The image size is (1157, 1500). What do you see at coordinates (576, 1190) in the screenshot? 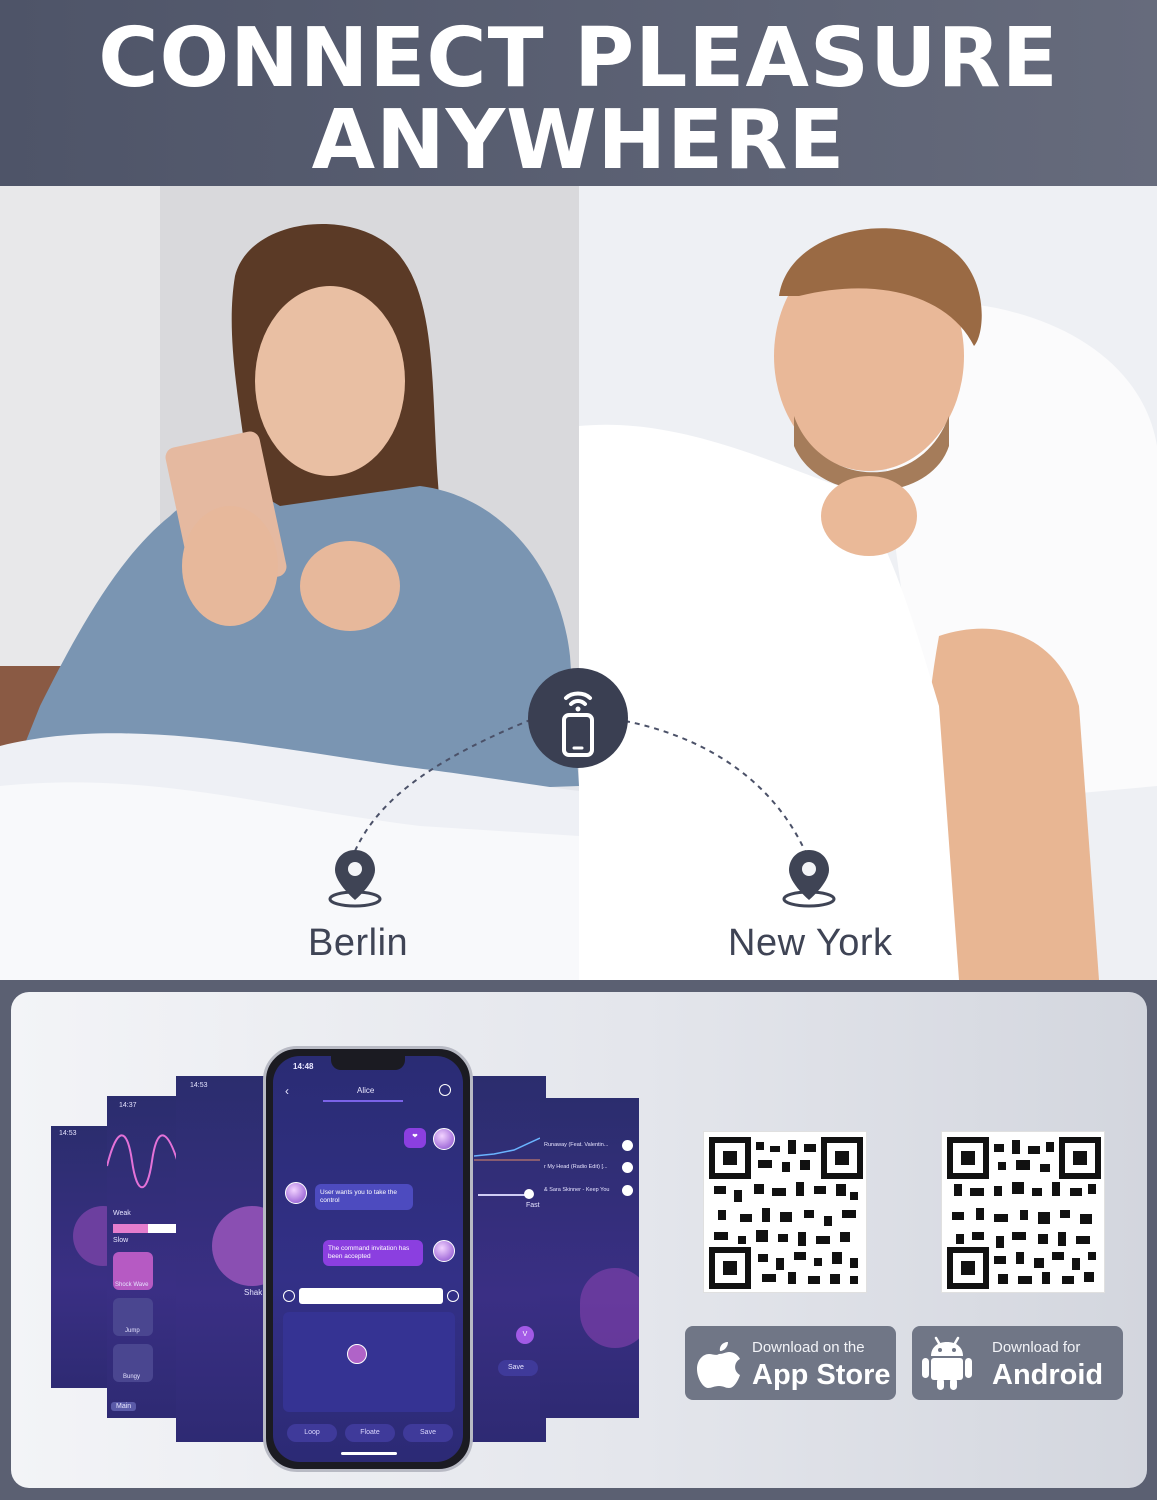
I see `song-item: & Sara Skinner - Keep You` at bounding box center [576, 1190].